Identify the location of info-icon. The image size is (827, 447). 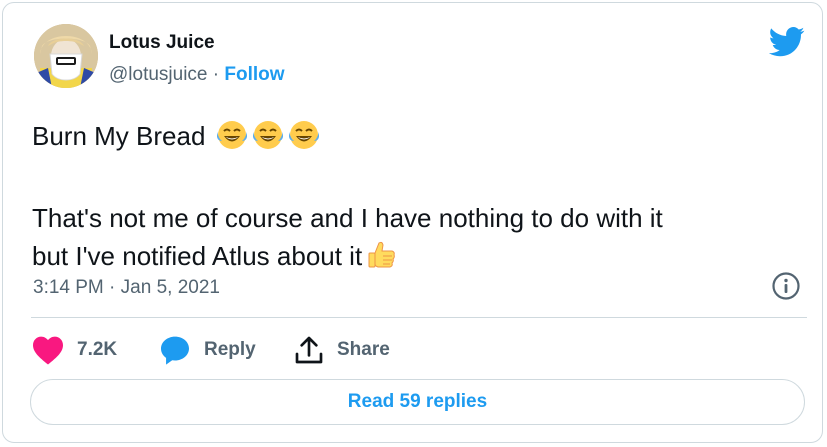
(786, 286).